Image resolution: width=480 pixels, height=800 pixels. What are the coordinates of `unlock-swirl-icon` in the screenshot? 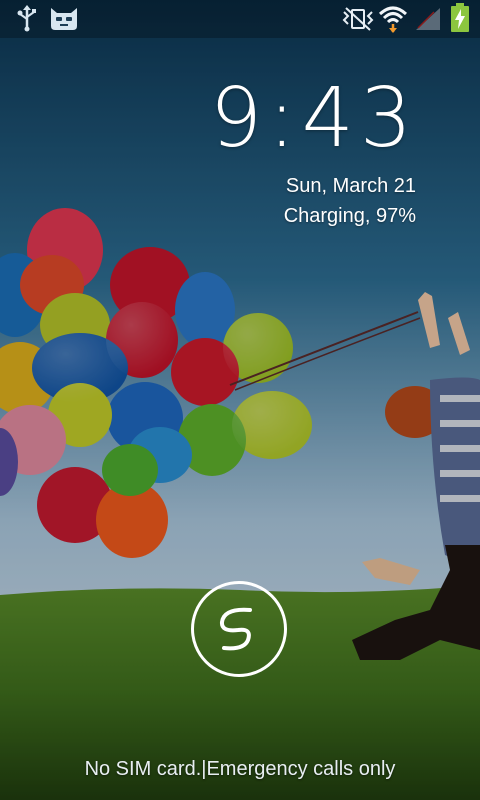 It's located at (235, 629).